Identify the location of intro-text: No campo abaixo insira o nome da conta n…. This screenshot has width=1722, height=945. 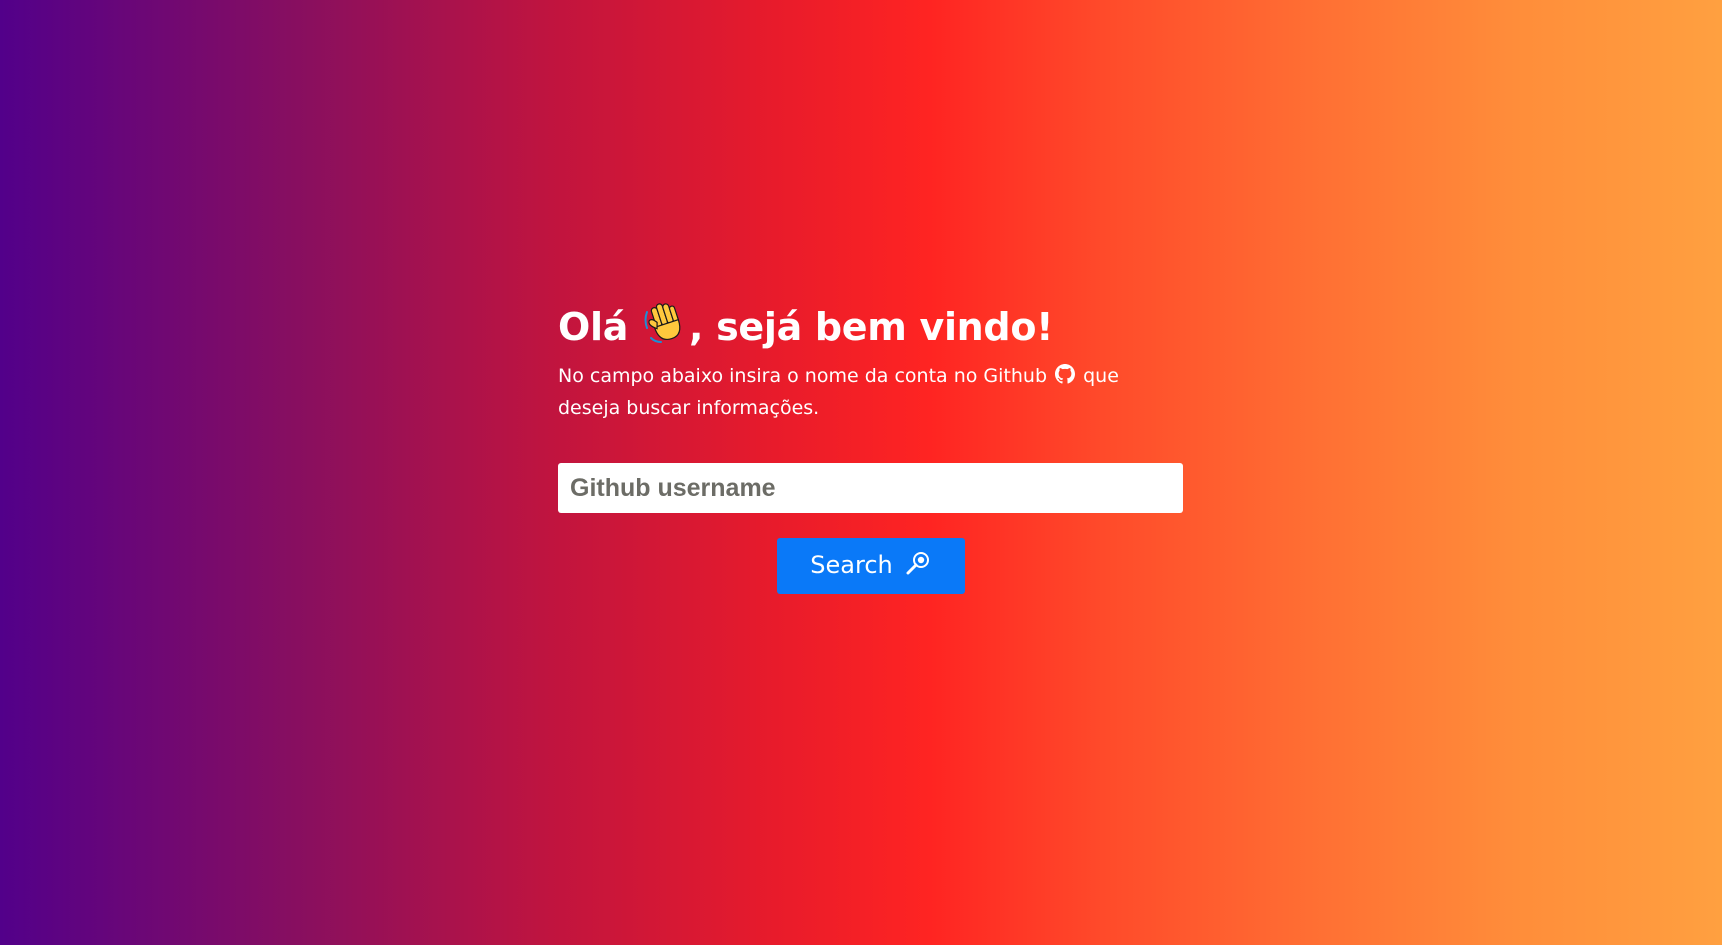
(871, 392).